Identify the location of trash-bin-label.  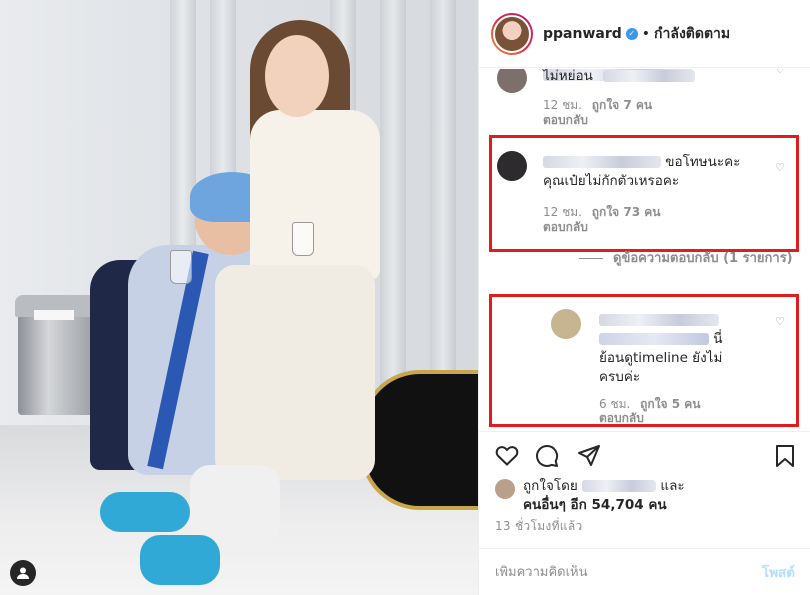
(54, 315).